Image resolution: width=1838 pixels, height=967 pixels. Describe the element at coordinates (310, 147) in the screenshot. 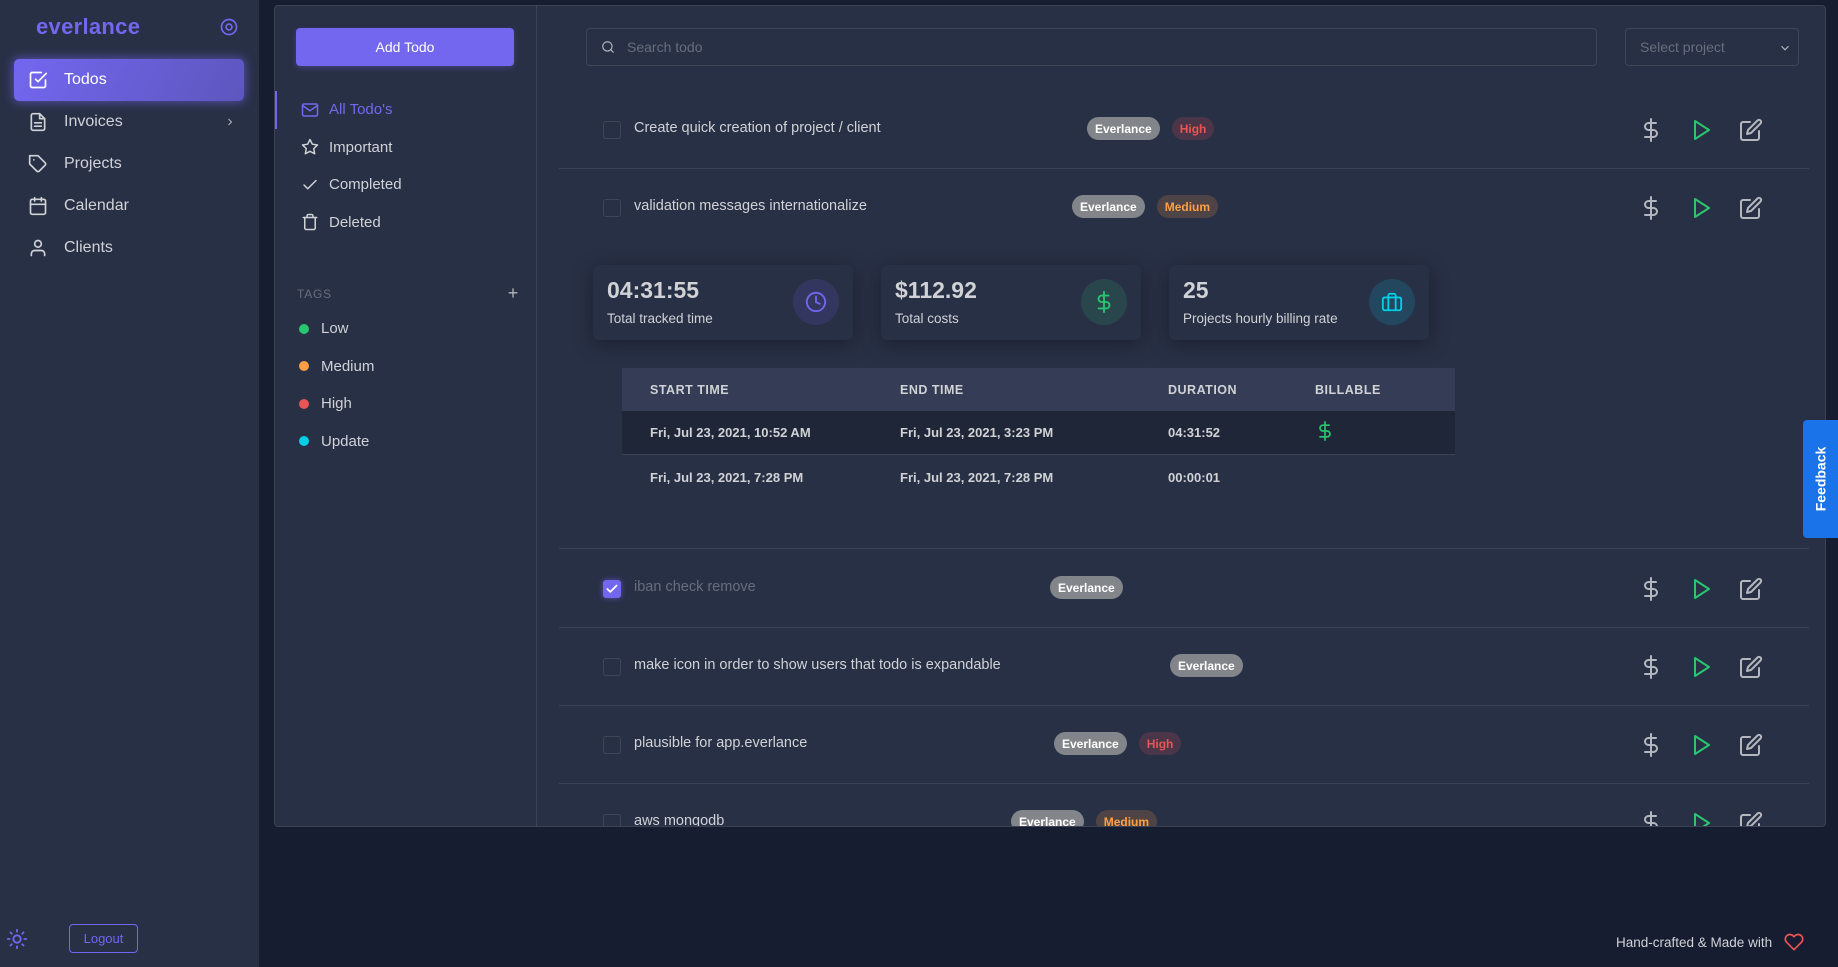

I see `star-icon` at that location.